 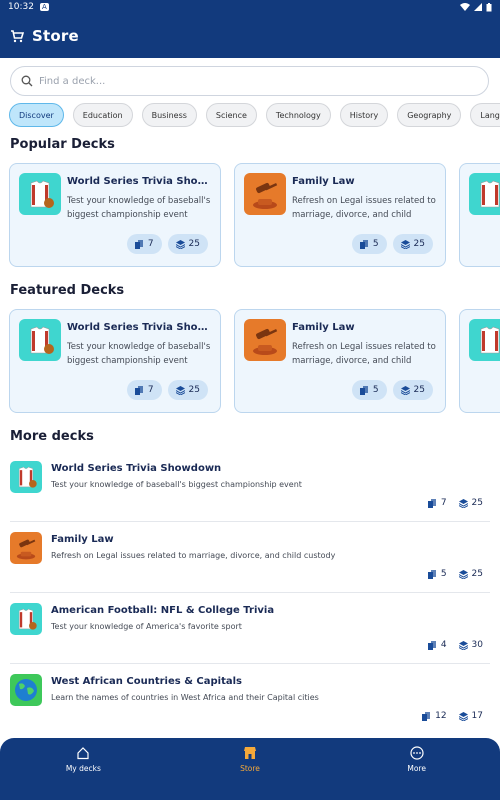 I want to click on cards-count: 5, so click(x=375, y=390).